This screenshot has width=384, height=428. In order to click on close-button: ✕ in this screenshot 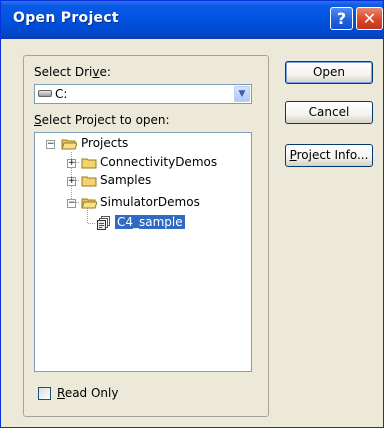, I will do `click(369, 18)`.